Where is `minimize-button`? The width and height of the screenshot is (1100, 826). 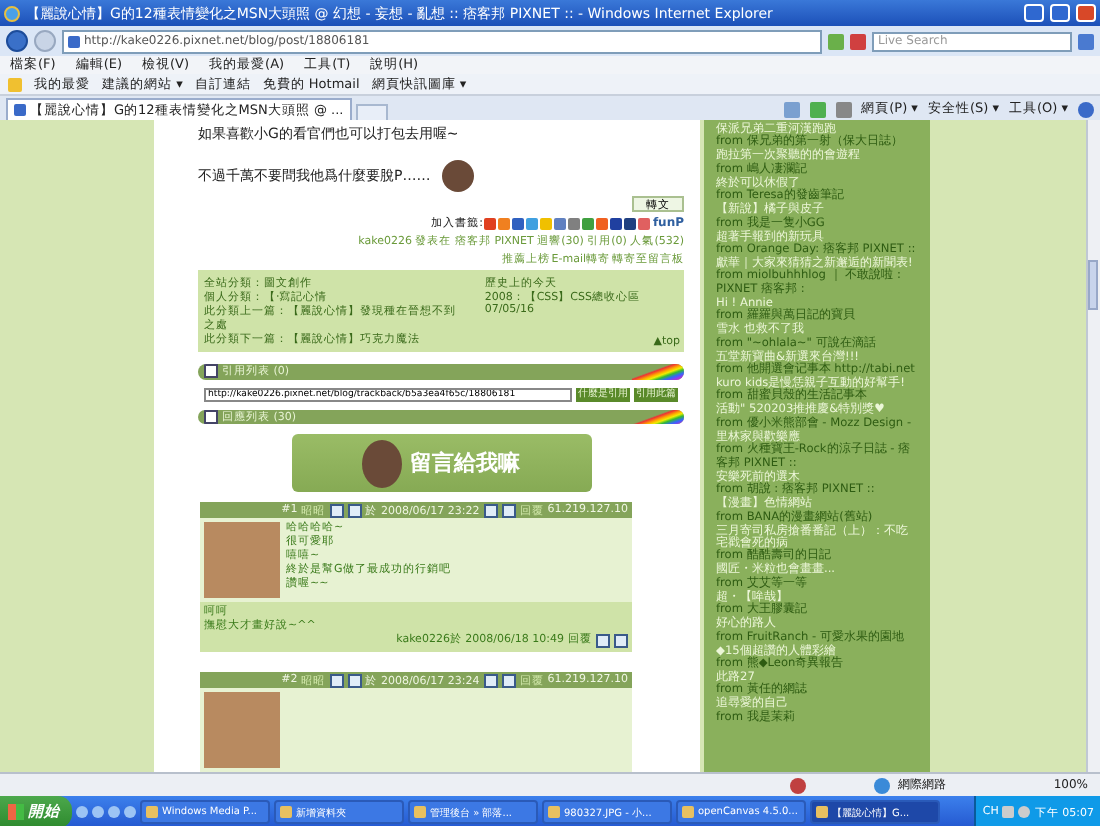 minimize-button is located at coordinates (1034, 13).